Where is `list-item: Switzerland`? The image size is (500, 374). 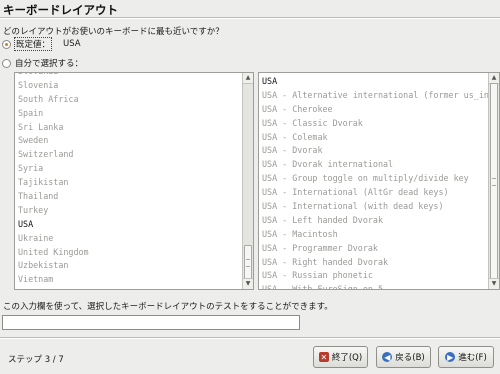 list-item: Switzerland is located at coordinates (128, 155).